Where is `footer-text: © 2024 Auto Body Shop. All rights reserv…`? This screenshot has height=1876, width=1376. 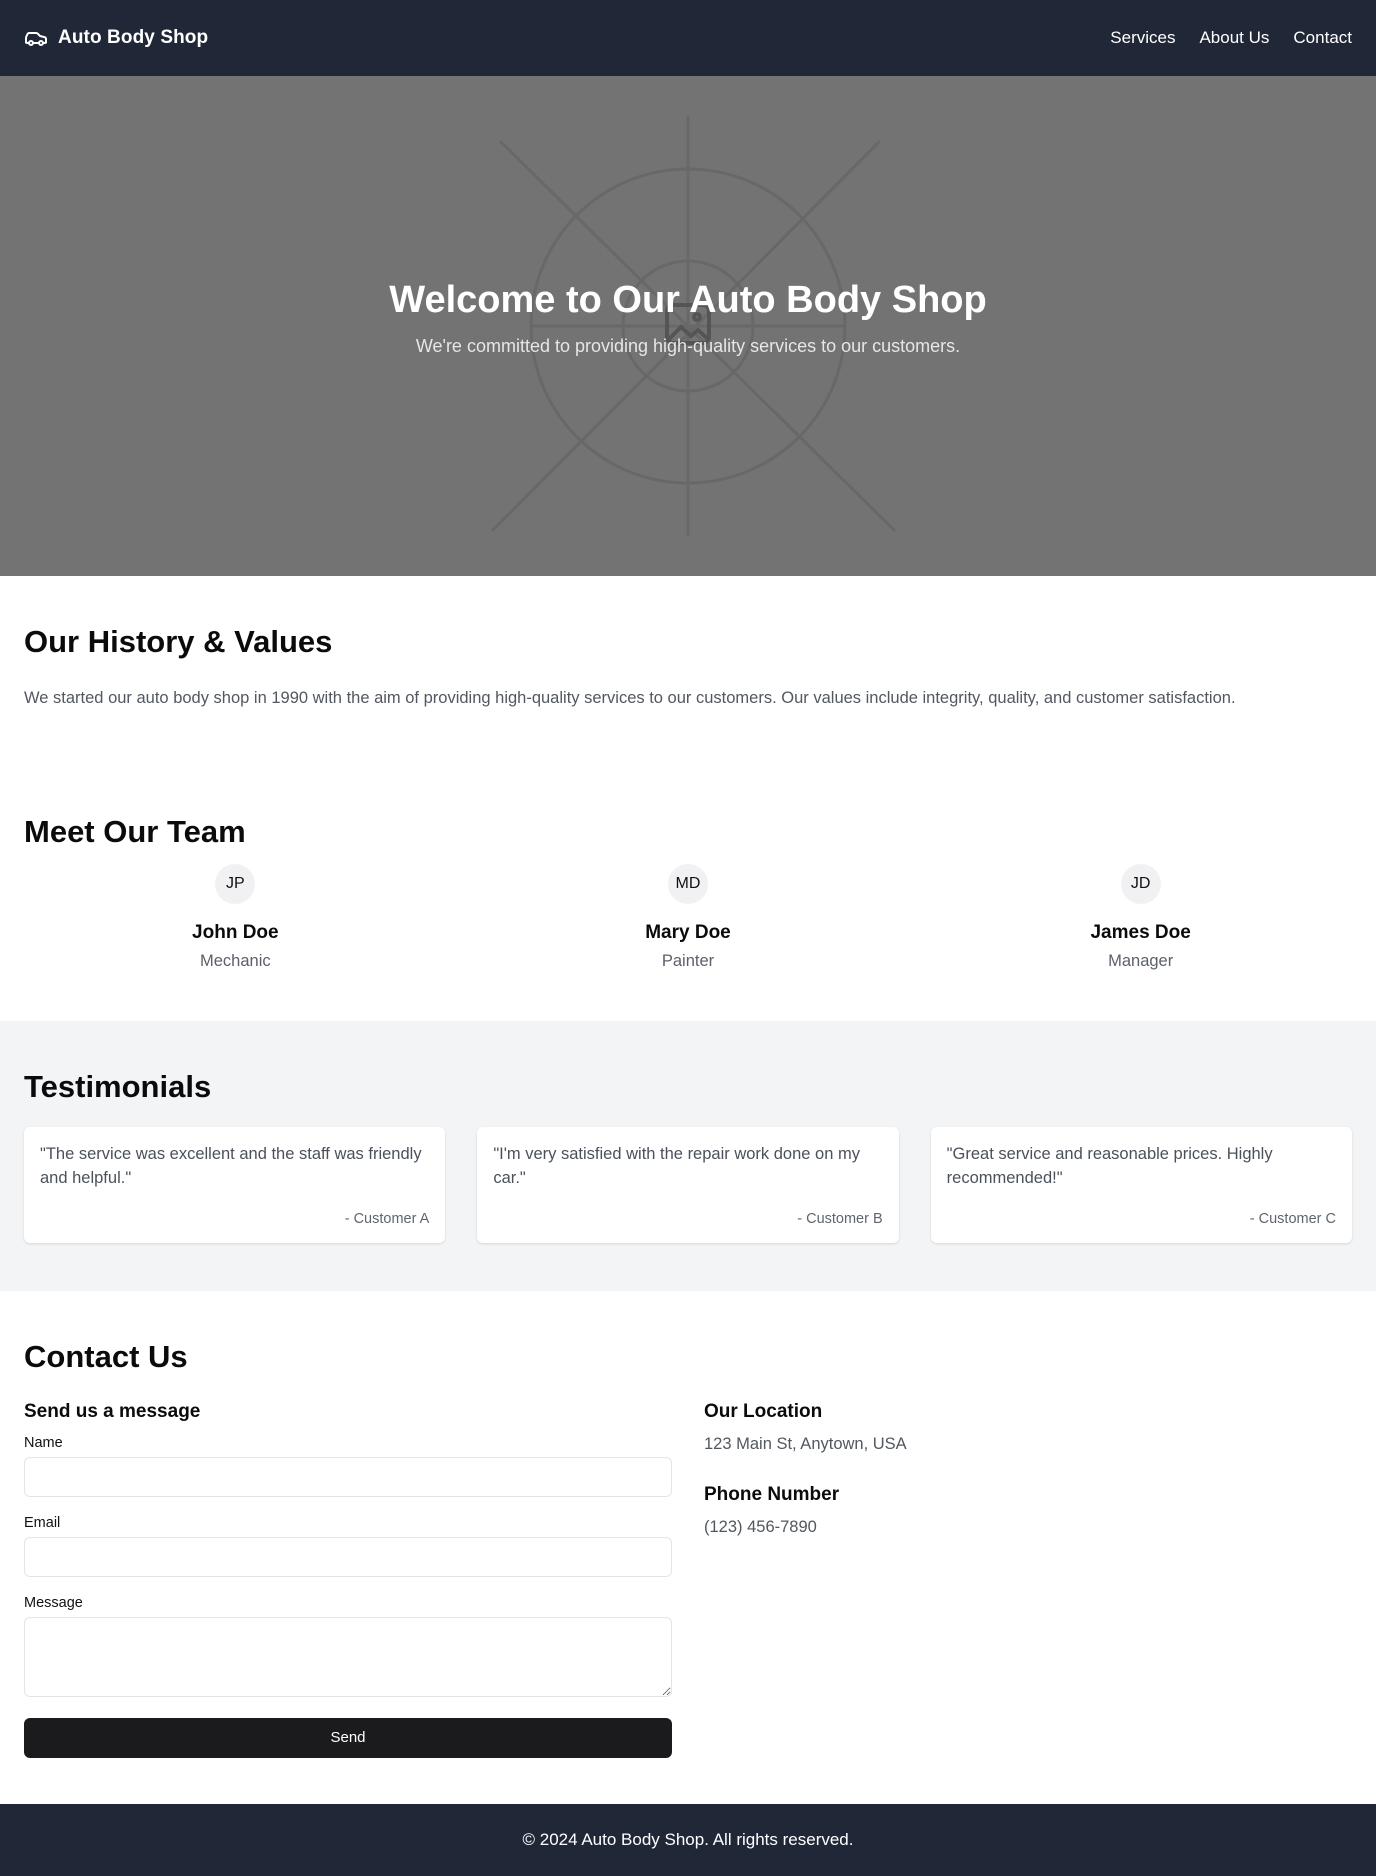 footer-text: © 2024 Auto Body Shop. All rights reserv… is located at coordinates (688, 1839).